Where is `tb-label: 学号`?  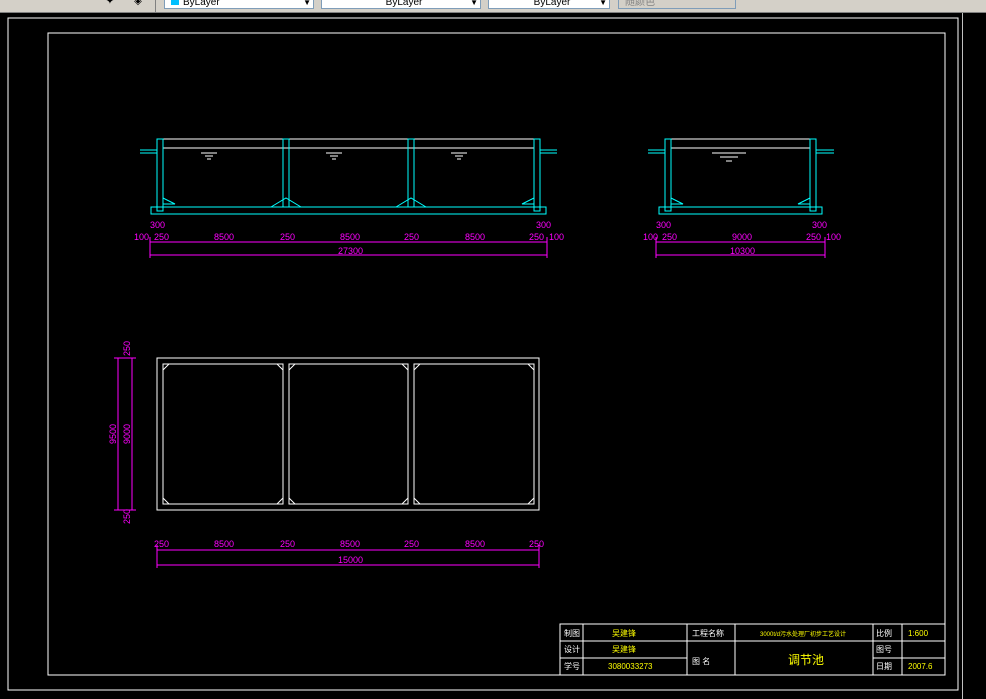
tb-label: 学号 is located at coordinates (572, 666).